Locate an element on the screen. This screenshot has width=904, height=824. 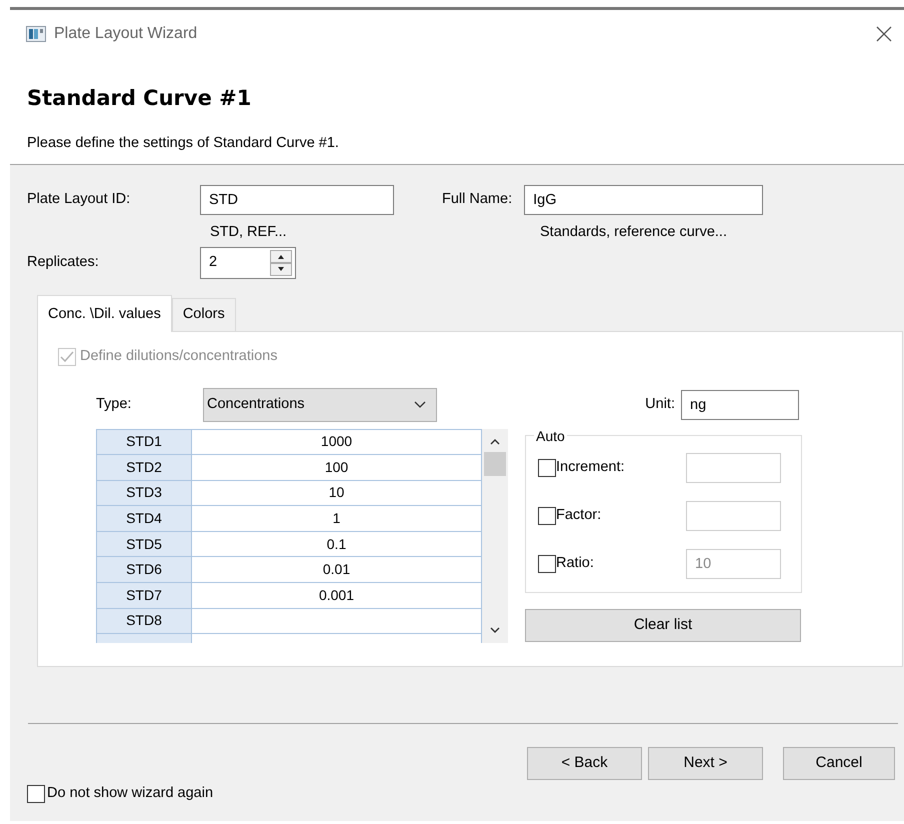
field-label: Replicates: is located at coordinates (63, 262).